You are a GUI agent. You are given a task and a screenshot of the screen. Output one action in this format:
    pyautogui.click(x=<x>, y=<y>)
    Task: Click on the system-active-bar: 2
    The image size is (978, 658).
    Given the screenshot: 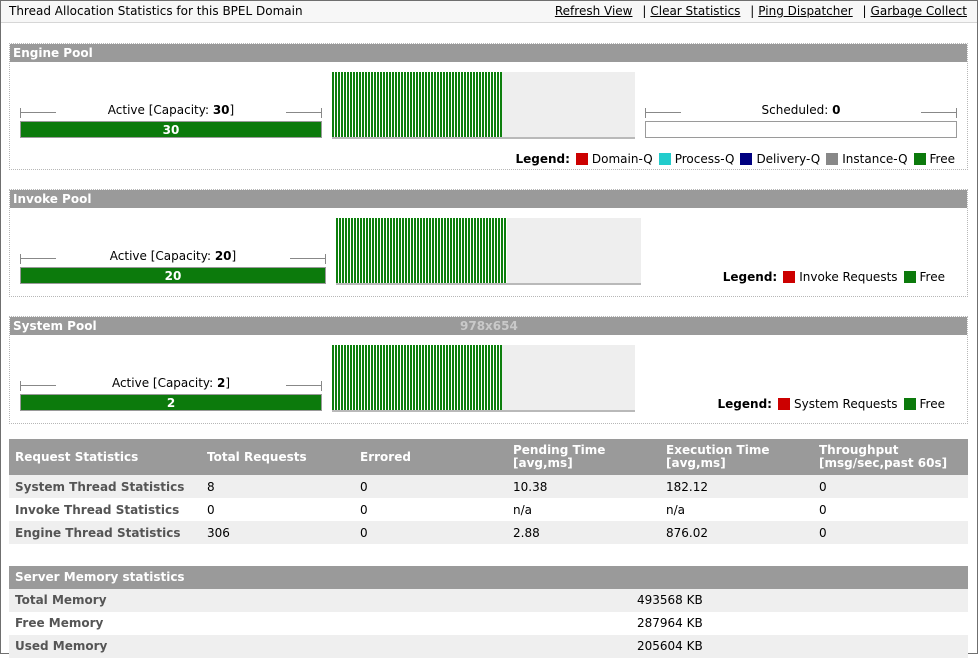 What is the action you would take?
    pyautogui.click(x=171, y=402)
    